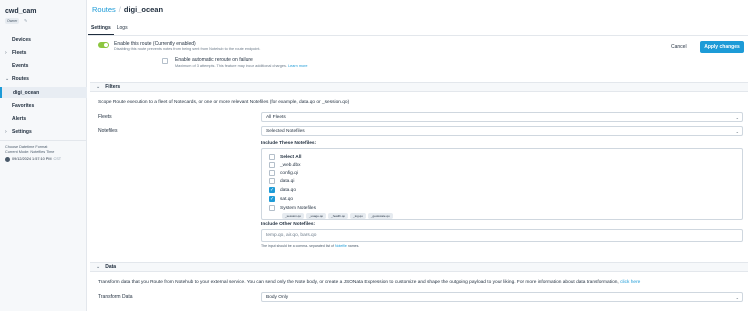 This screenshot has width=748, height=311. Describe the element at coordinates (291, 157) in the screenshot. I see `notefile-name: Select All` at that location.